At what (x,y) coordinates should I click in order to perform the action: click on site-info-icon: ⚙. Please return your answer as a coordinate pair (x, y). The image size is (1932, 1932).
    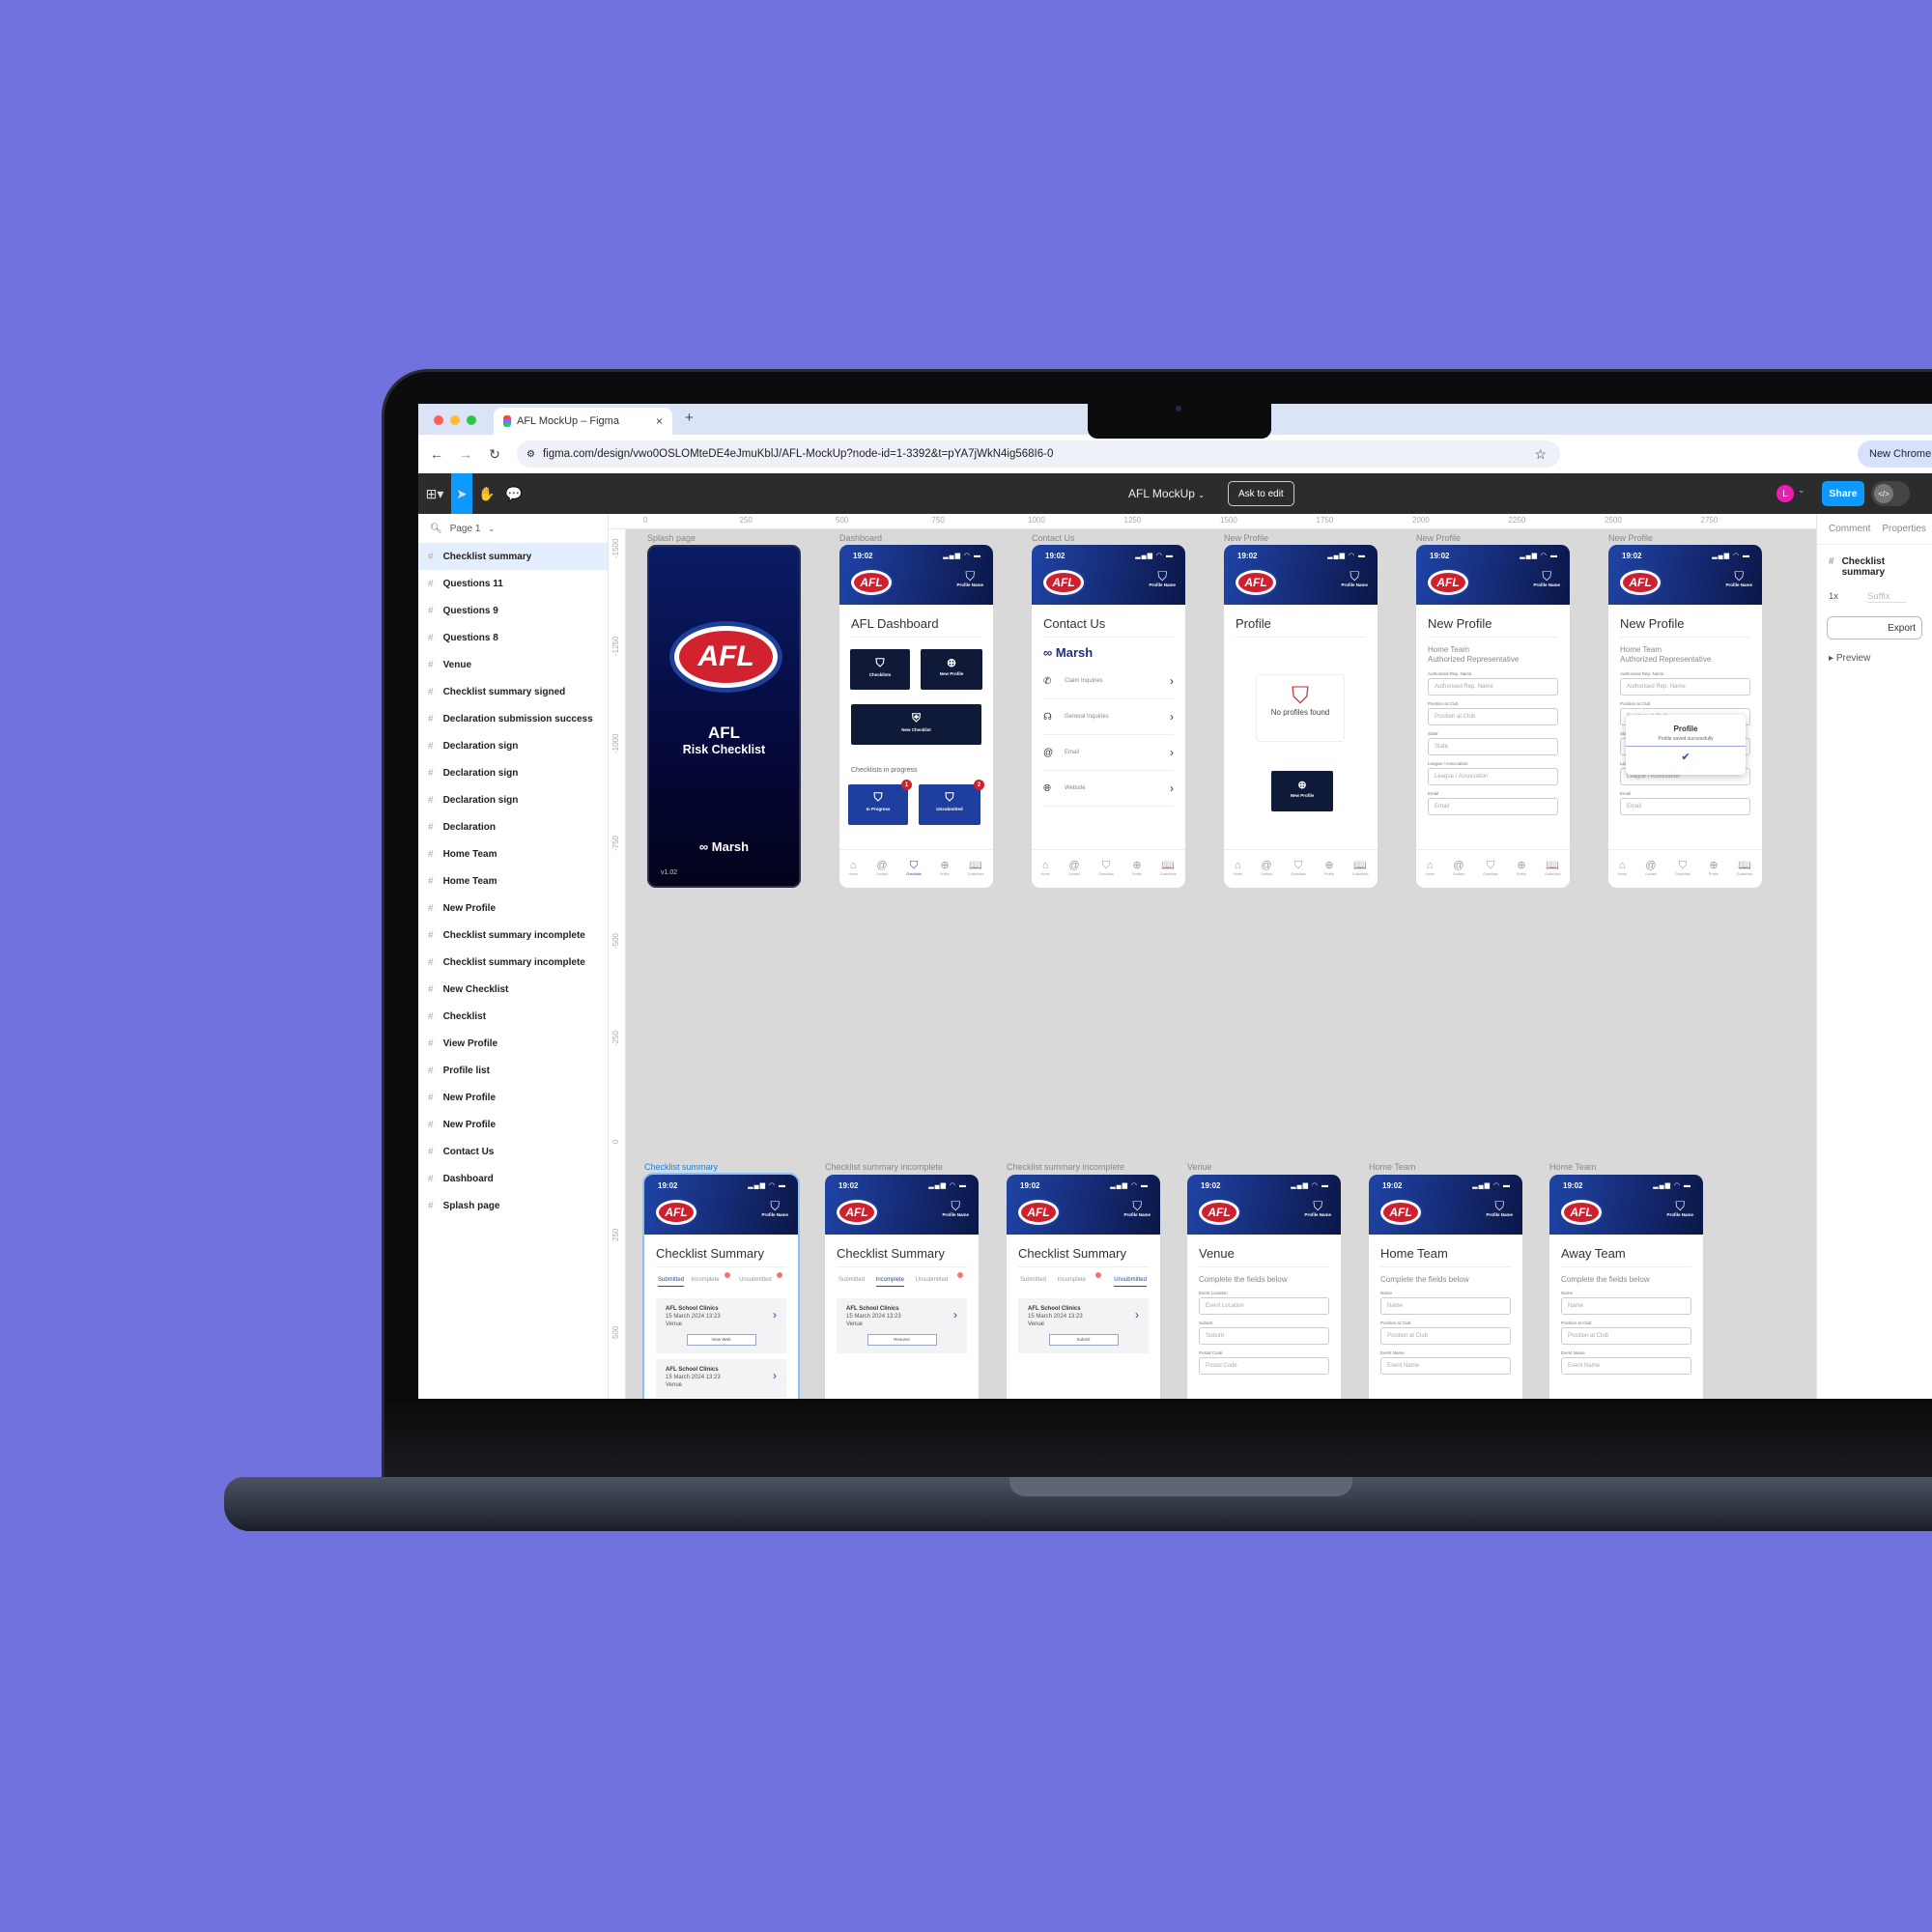
    Looking at the image, I should click on (530, 454).